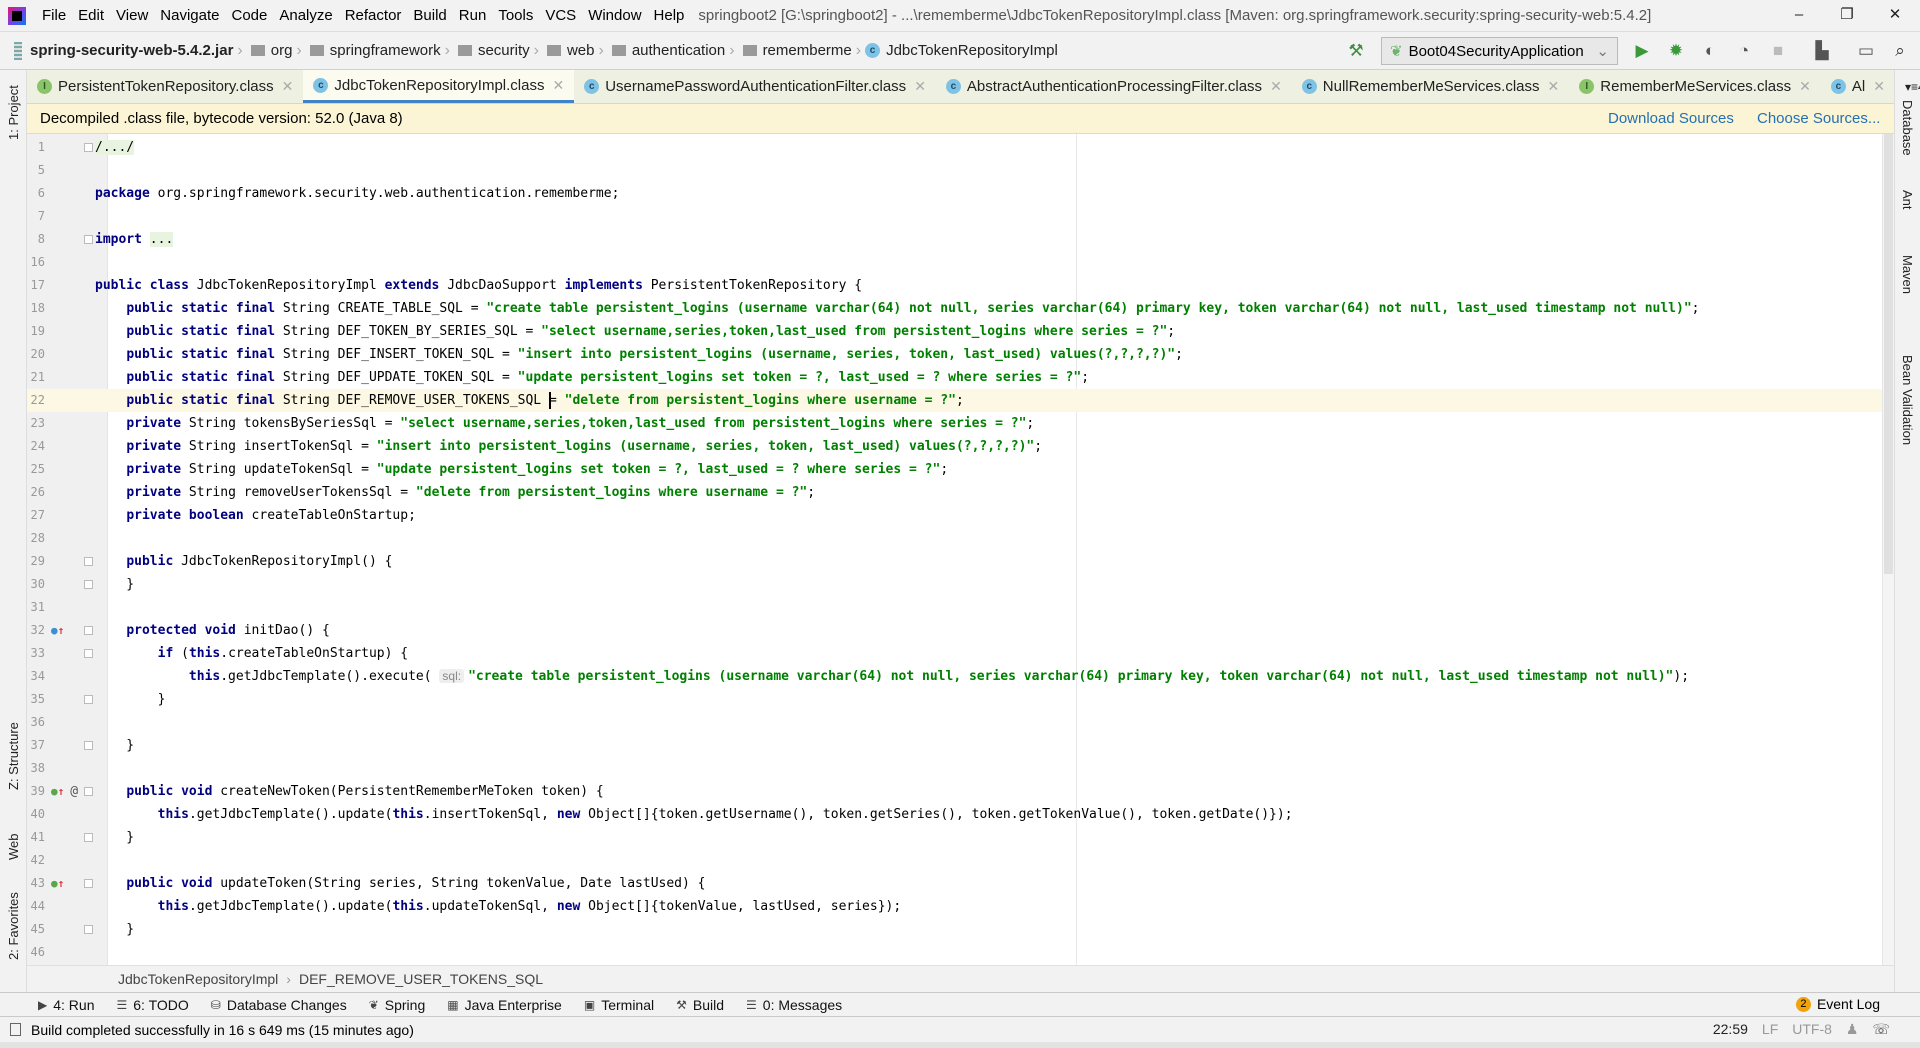 Image resolution: width=1920 pixels, height=1048 pixels. I want to click on tool-window-todo: ☰ 6: TODO, so click(152, 1005).